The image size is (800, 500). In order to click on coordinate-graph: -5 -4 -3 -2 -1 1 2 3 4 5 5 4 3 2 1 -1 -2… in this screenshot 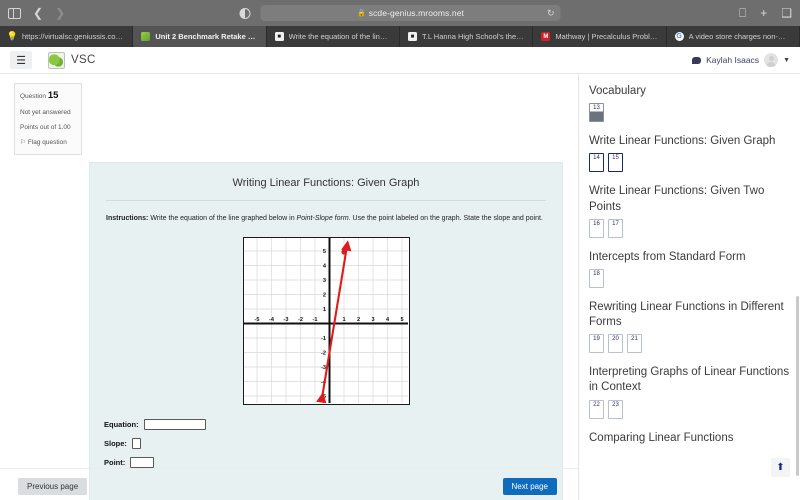, I will do `click(326, 320)`.